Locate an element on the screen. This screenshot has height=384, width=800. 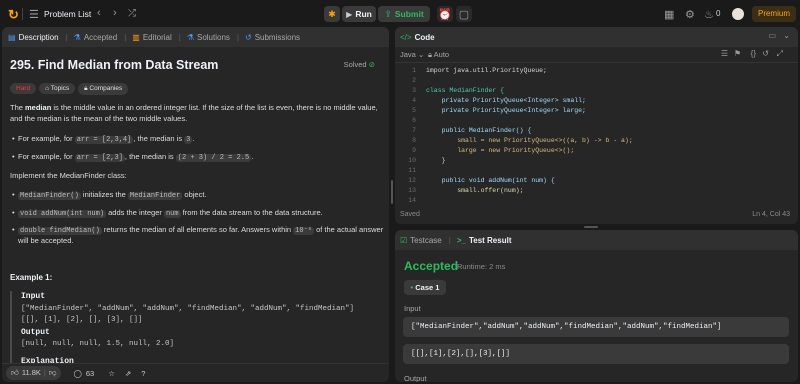
code-line: 3 class MedianFinder { is located at coordinates (449, 91).